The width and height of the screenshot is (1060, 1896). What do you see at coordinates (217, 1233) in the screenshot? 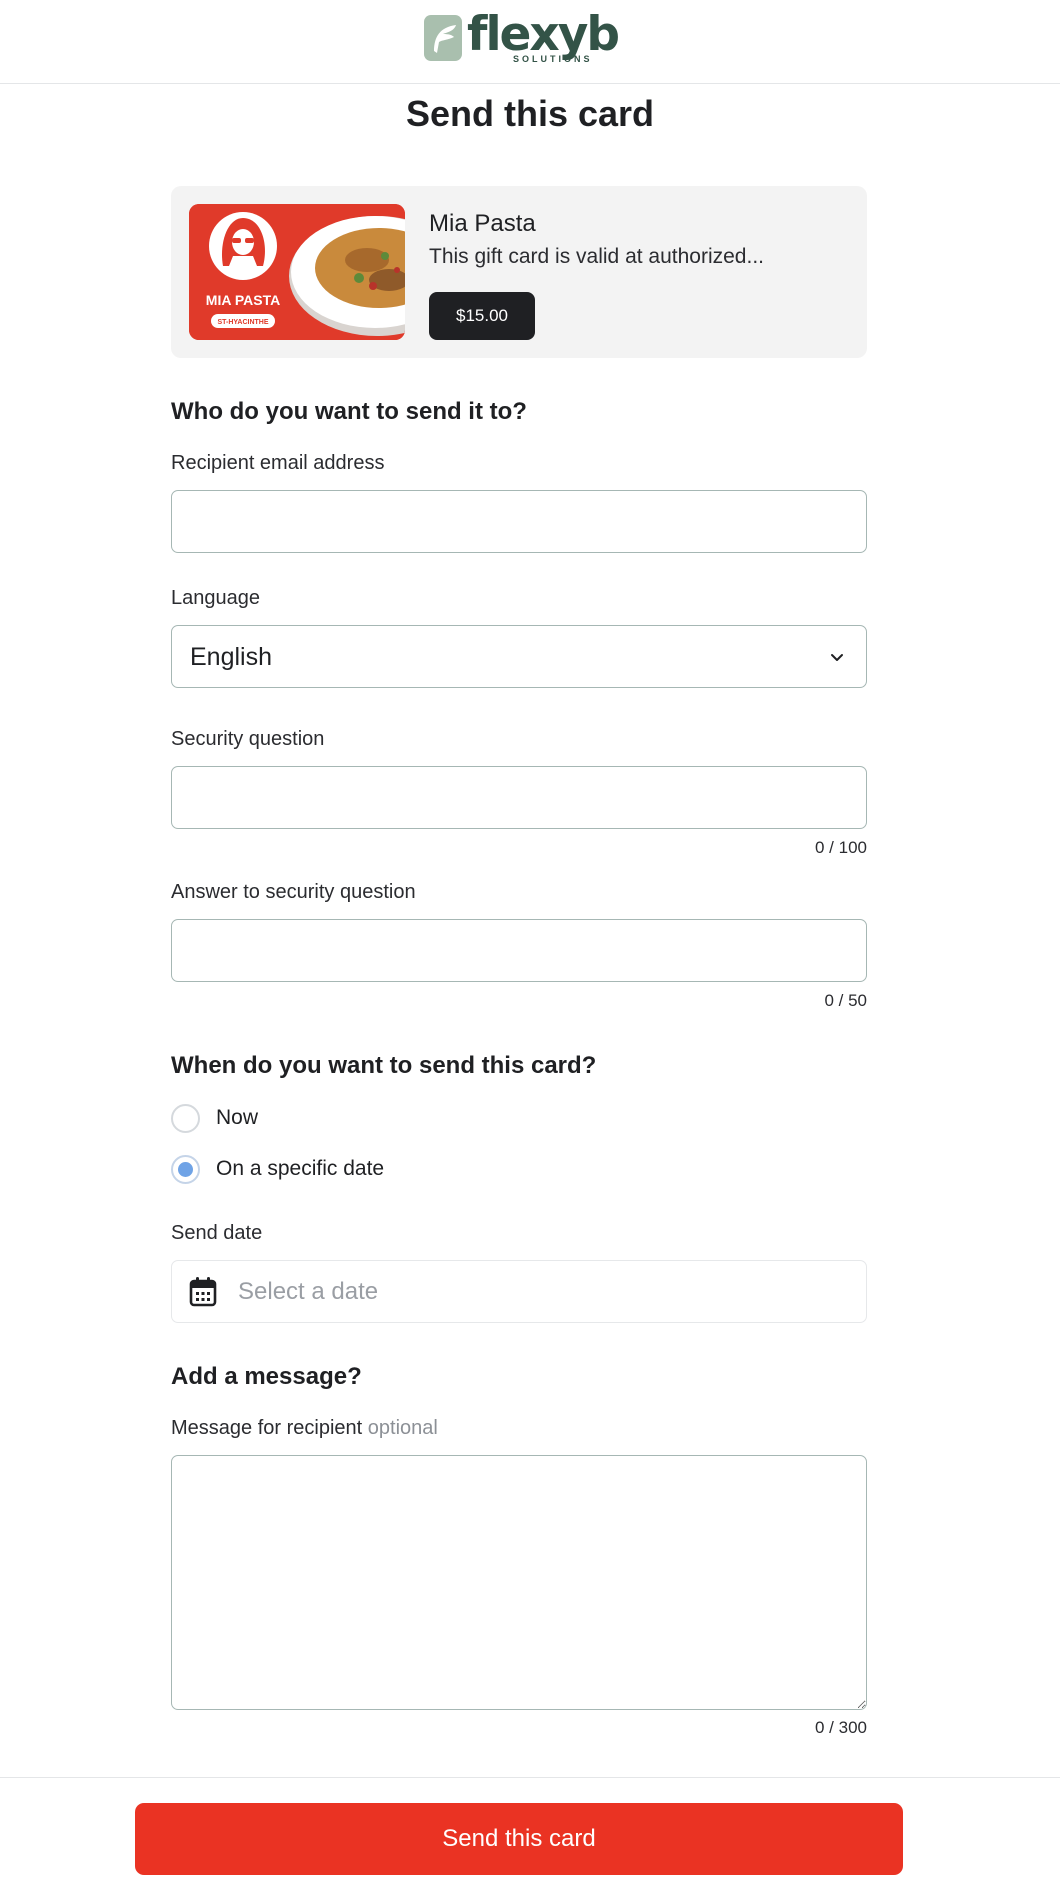
I see `send-date-label: Send date` at bounding box center [217, 1233].